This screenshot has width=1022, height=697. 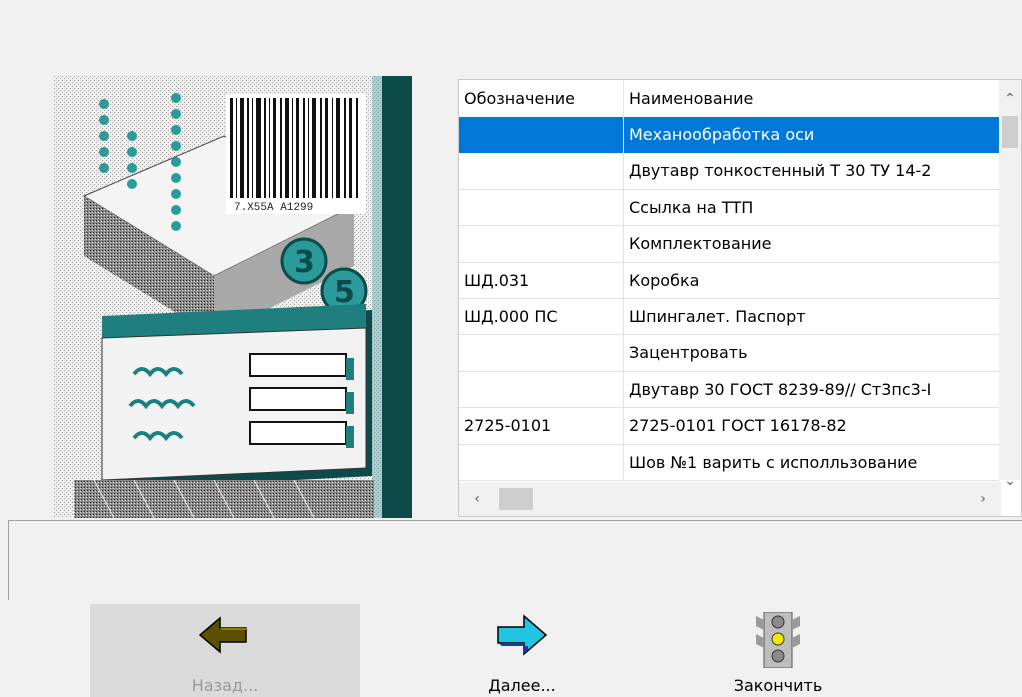 I want to click on vertical-scroll-thumb, so click(x=1010, y=132).